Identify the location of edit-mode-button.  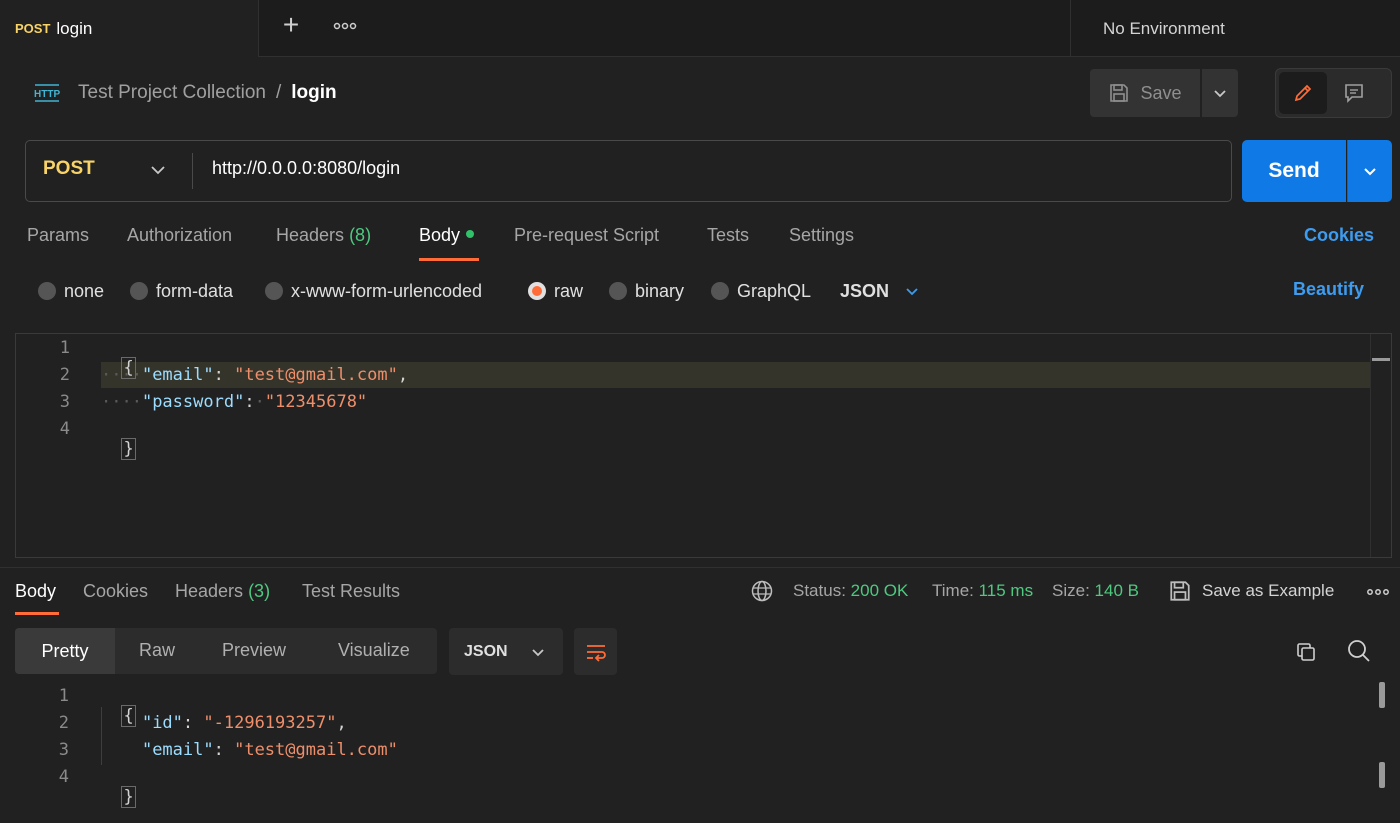
(1303, 93).